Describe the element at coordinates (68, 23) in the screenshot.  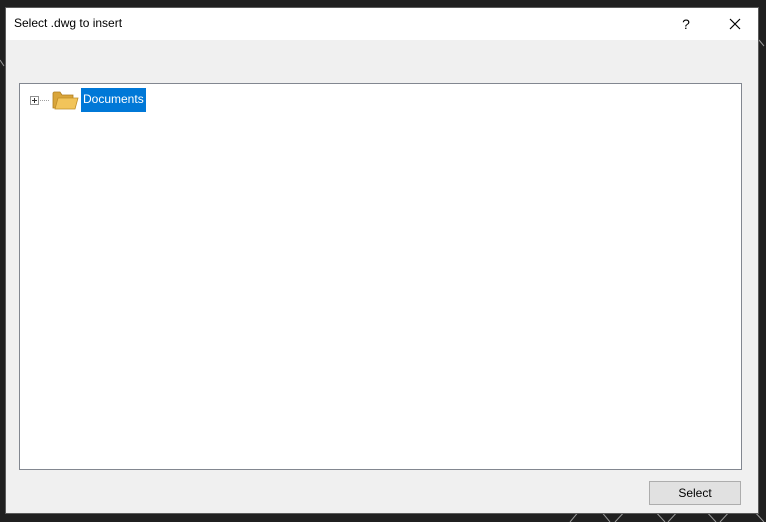
I see `window-title: Select .dwg to insert` at that location.